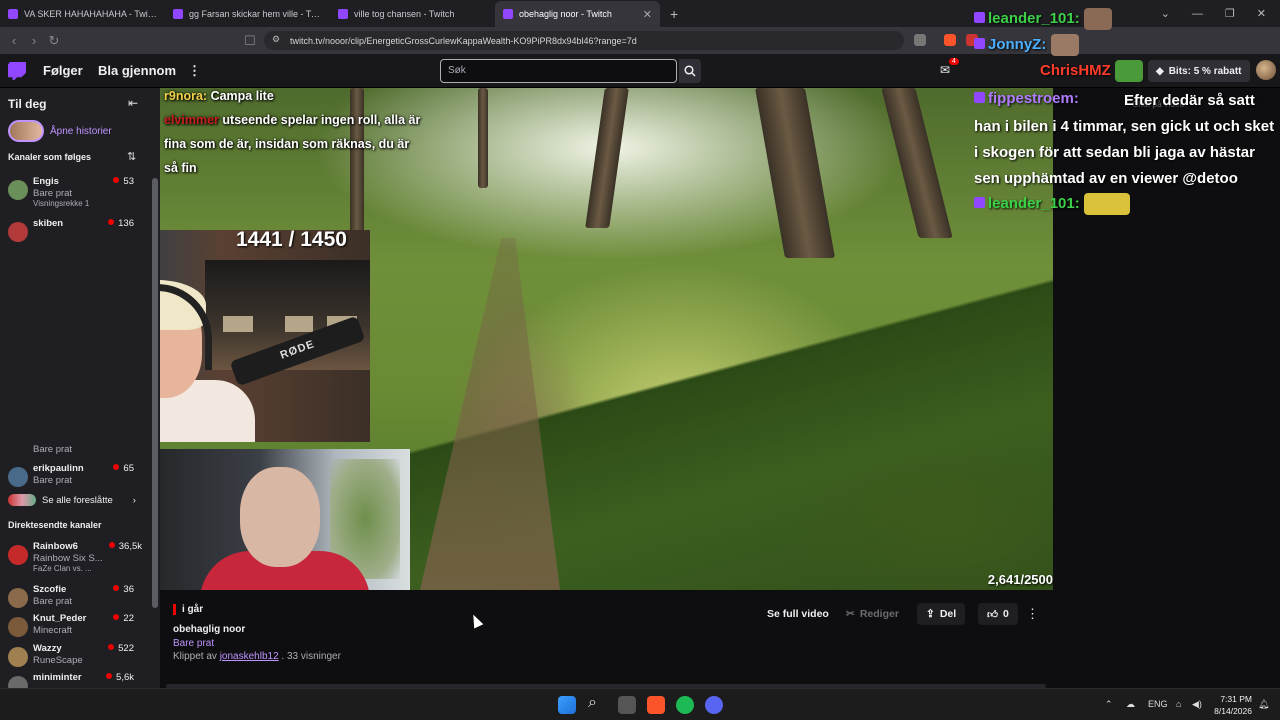 This screenshot has height=720, width=1280. I want to click on new-tab-button: +, so click(674, 14).